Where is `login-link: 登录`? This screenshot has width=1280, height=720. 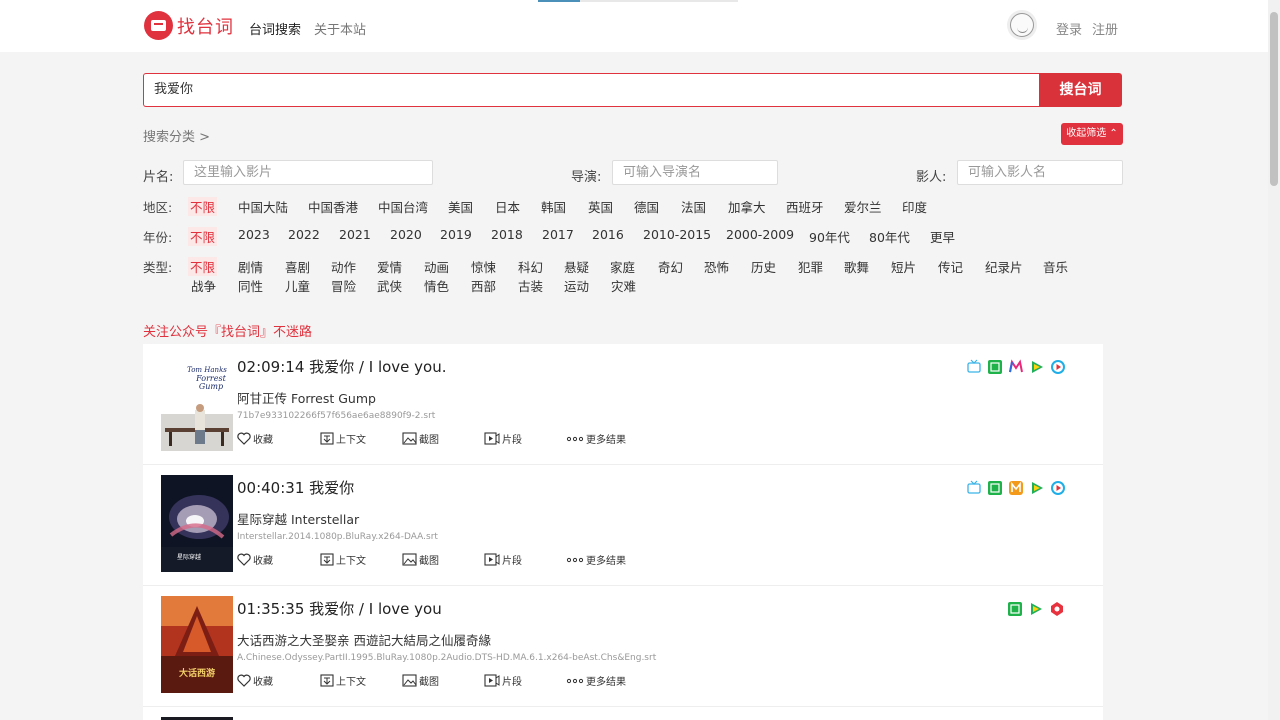 login-link: 登录 is located at coordinates (1069, 28).